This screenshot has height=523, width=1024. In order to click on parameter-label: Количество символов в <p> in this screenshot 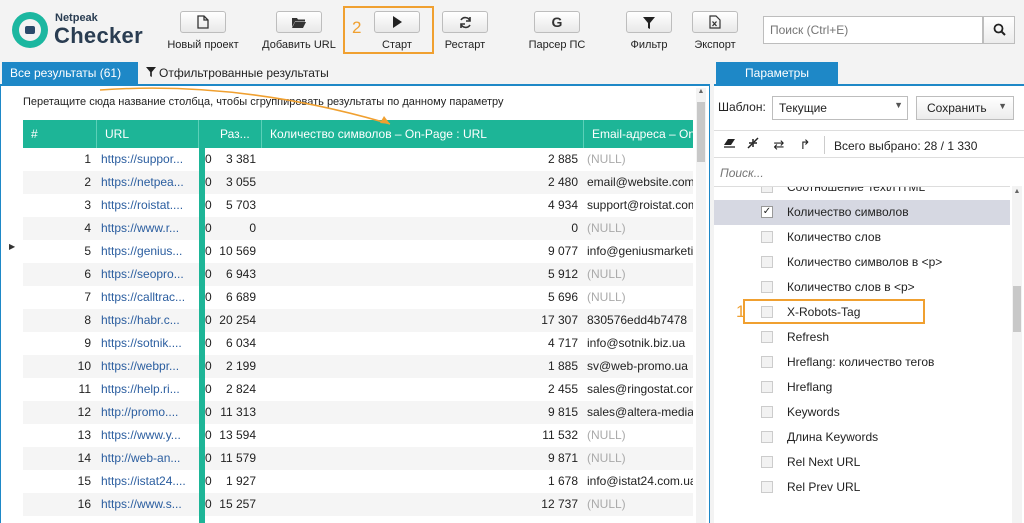, I will do `click(865, 262)`.